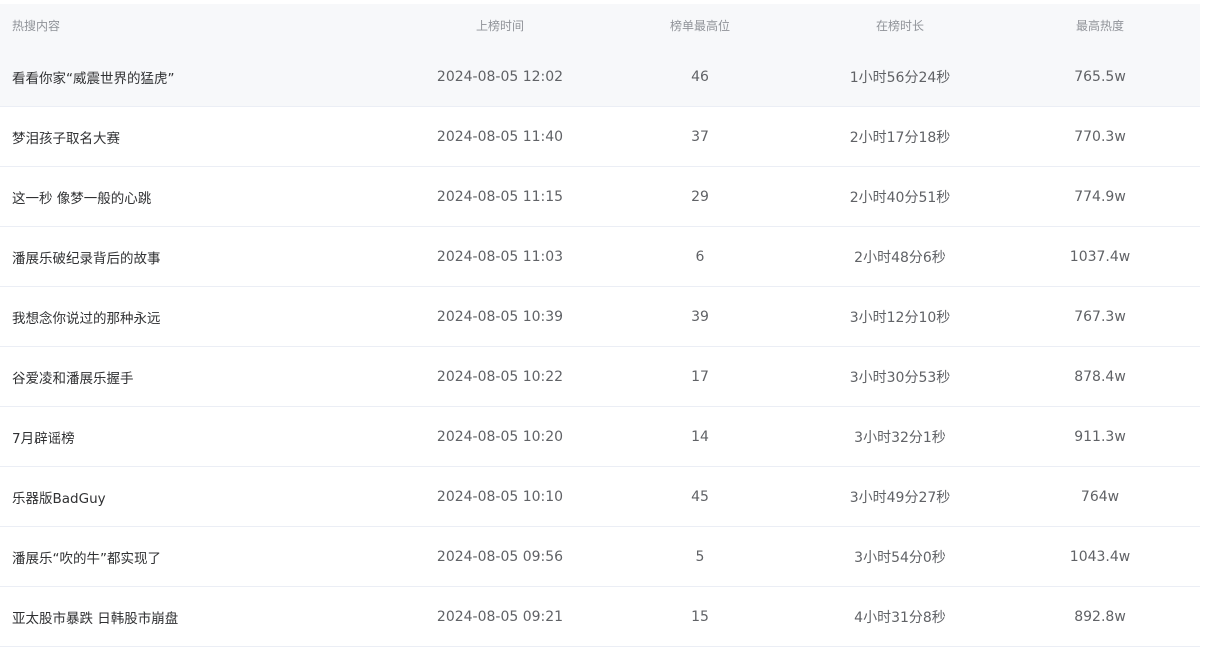 The height and width of the screenshot is (647, 1209). What do you see at coordinates (500, 496) in the screenshot?
I see `row-time: 2024-08-05 10:10` at bounding box center [500, 496].